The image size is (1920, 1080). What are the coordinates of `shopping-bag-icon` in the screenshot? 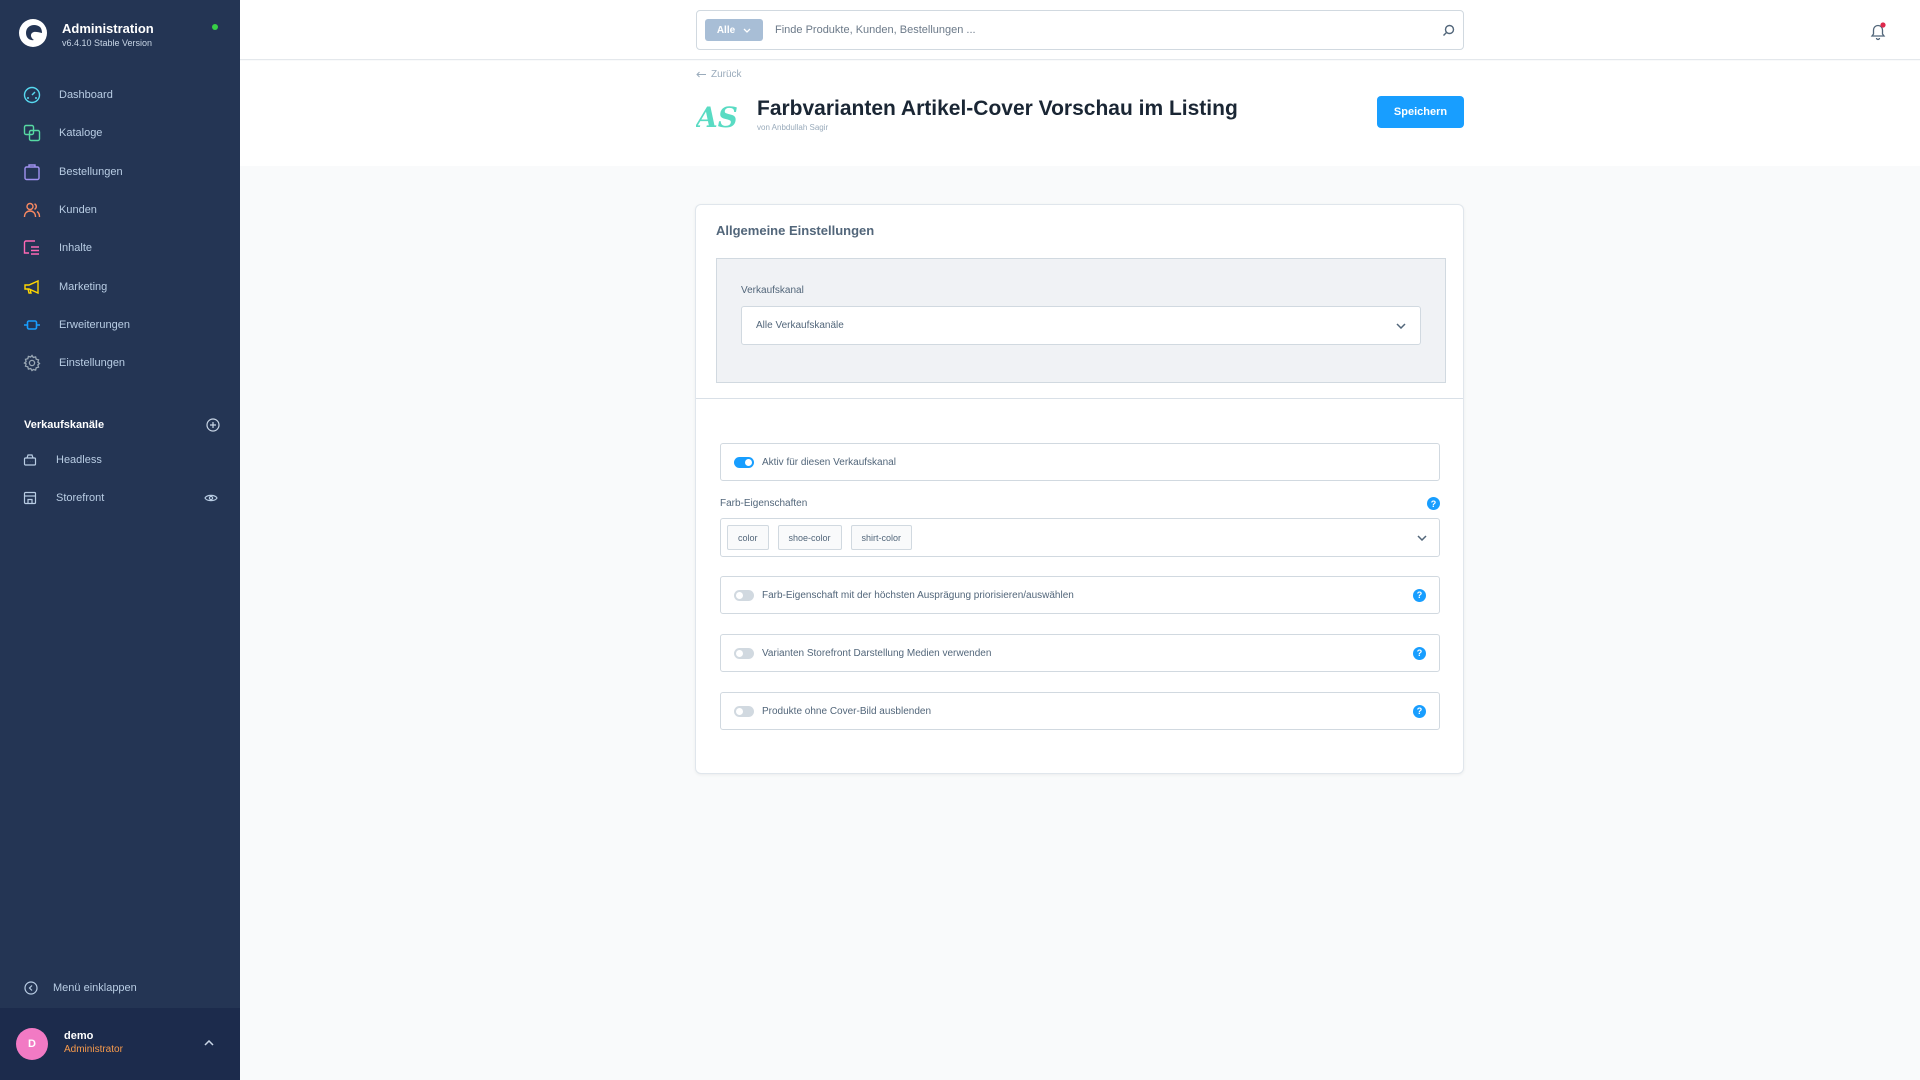 It's located at (32, 172).